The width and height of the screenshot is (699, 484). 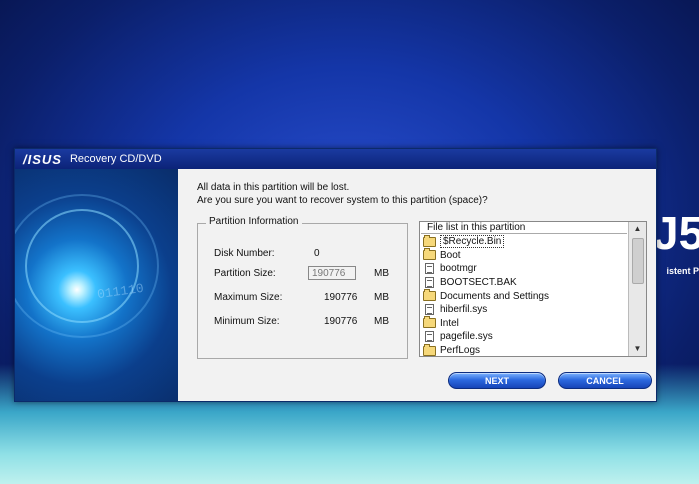 What do you see at coordinates (248, 297) in the screenshot?
I see `maximum-size-label: Maximum Size:` at bounding box center [248, 297].